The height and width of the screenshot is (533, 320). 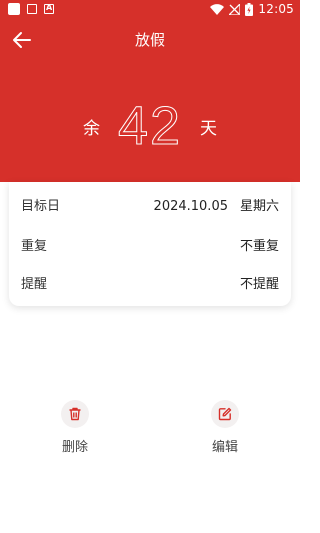 What do you see at coordinates (41, 206) in the screenshot?
I see `detail-label: 目标日` at bounding box center [41, 206].